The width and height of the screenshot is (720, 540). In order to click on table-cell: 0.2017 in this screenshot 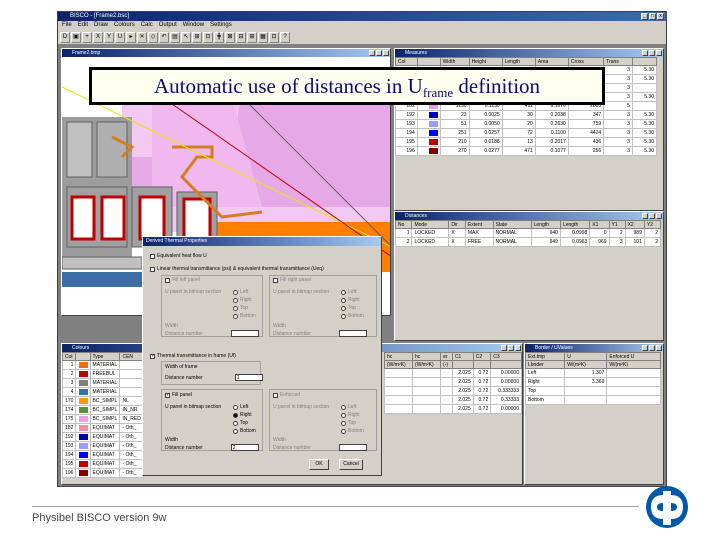, I will do `click(551, 142)`.